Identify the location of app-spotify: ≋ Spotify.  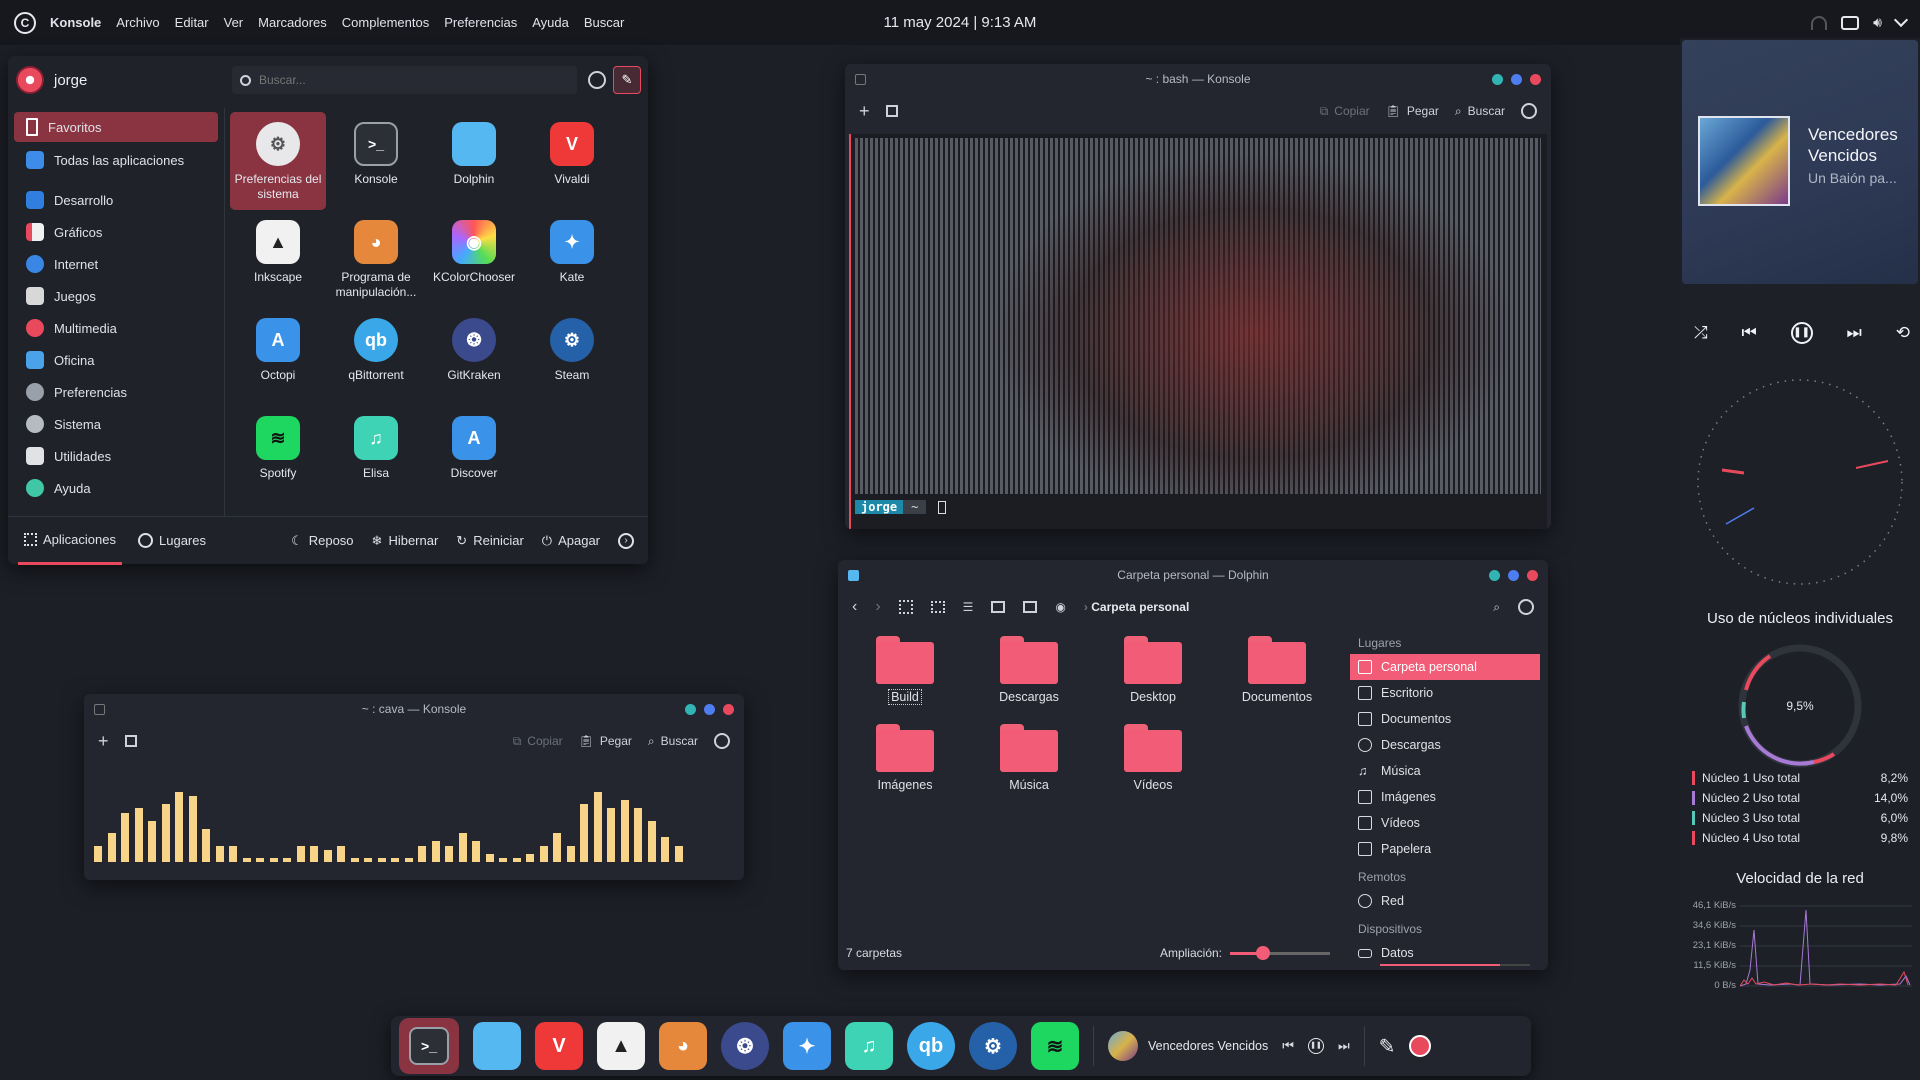
(278, 455).